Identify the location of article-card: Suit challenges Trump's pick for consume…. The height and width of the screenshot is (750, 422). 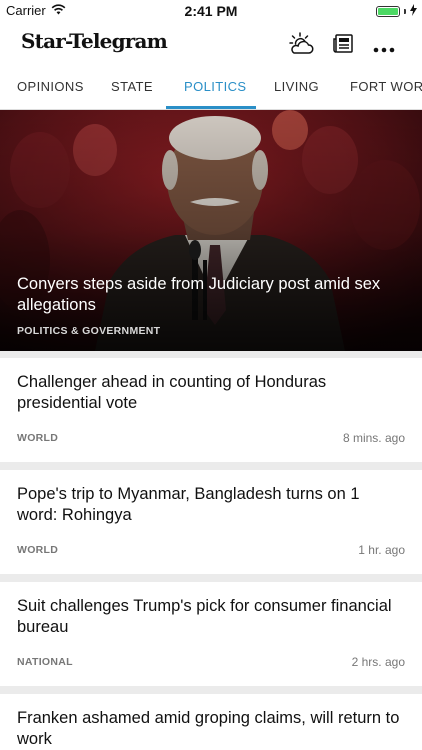
(211, 634).